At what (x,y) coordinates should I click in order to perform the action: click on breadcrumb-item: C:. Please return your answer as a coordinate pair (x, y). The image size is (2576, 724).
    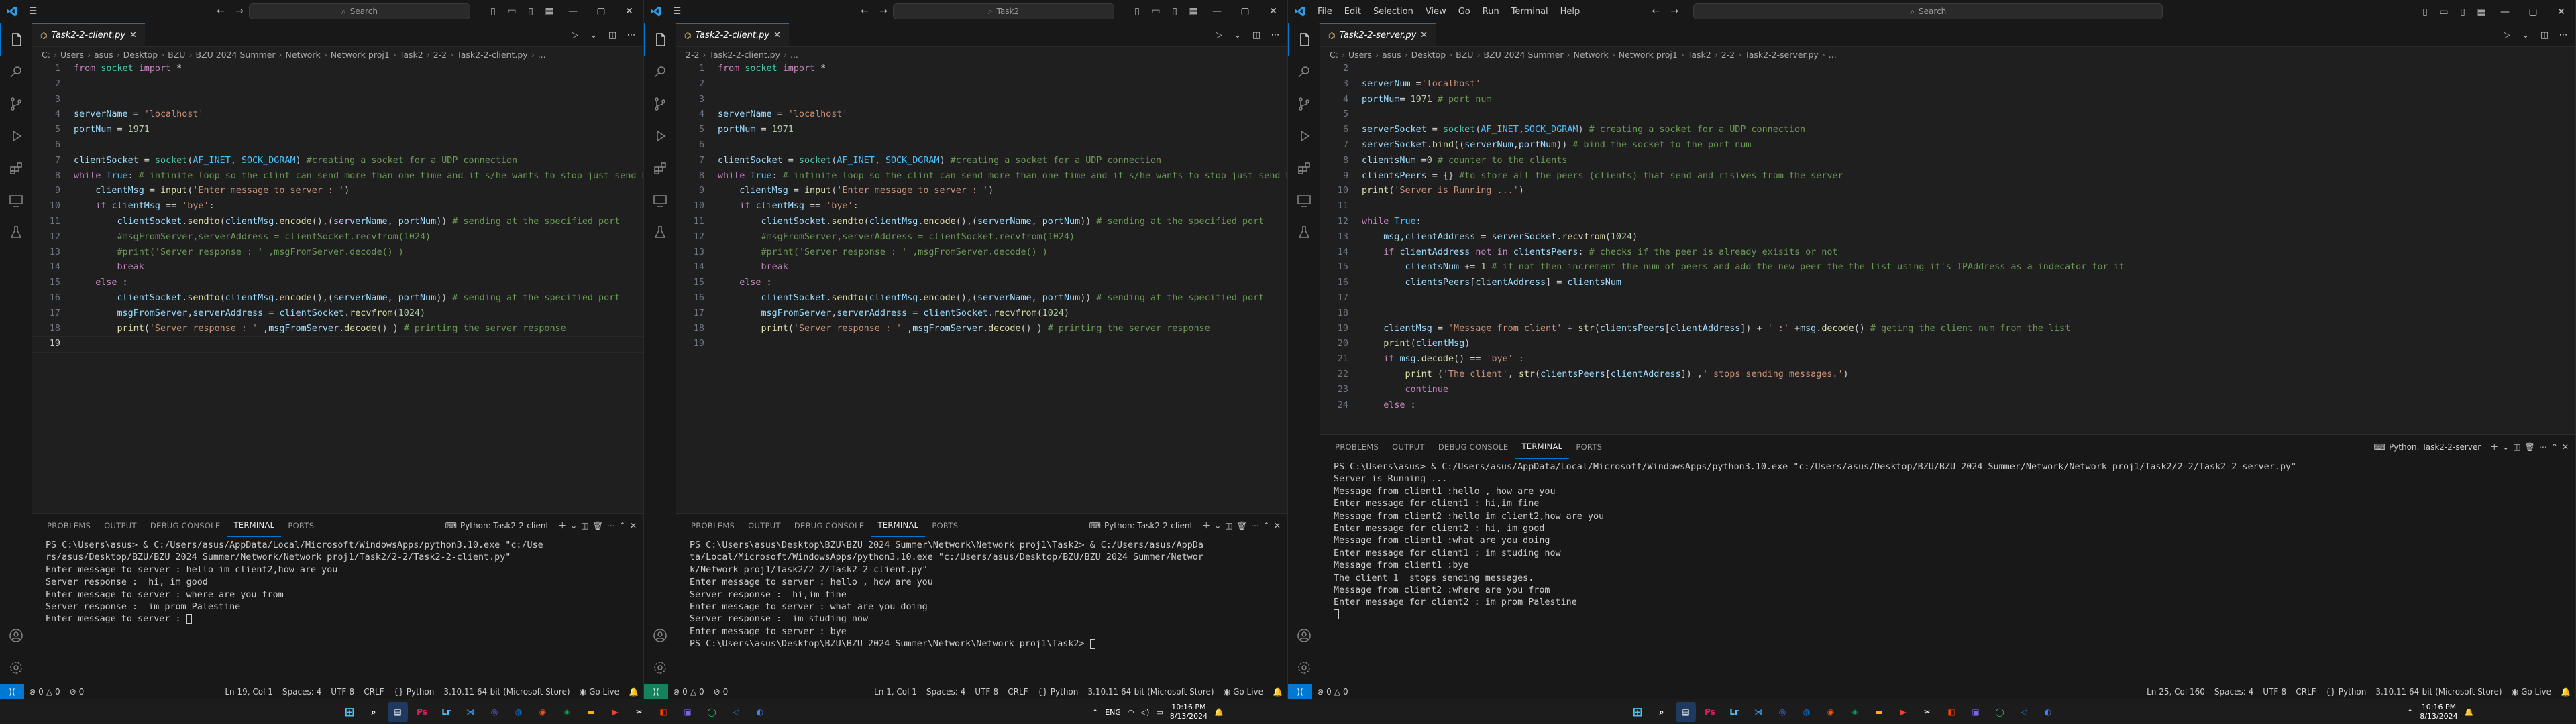
    Looking at the image, I should click on (1334, 55).